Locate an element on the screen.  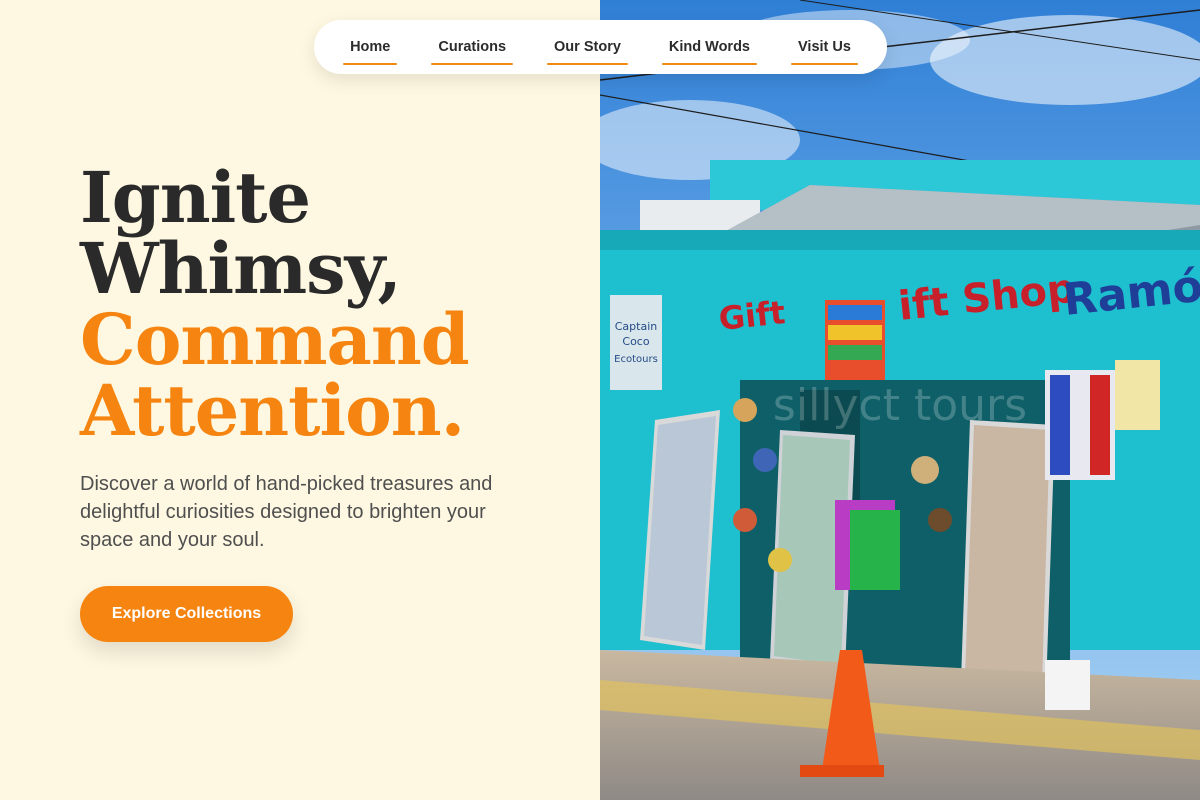
headline-line-attention: Attention. is located at coordinates (272, 410).